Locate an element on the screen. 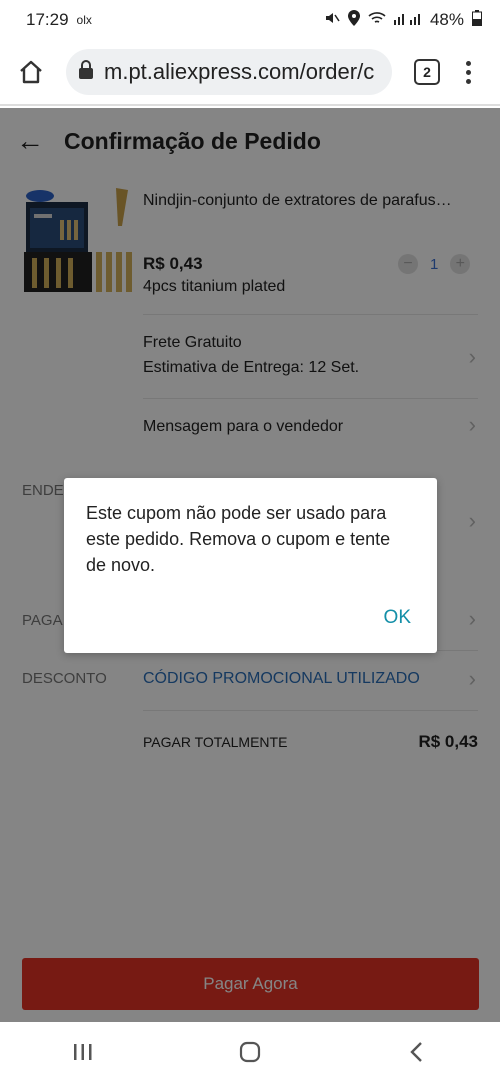  battery-level: 48% is located at coordinates (446, 19).